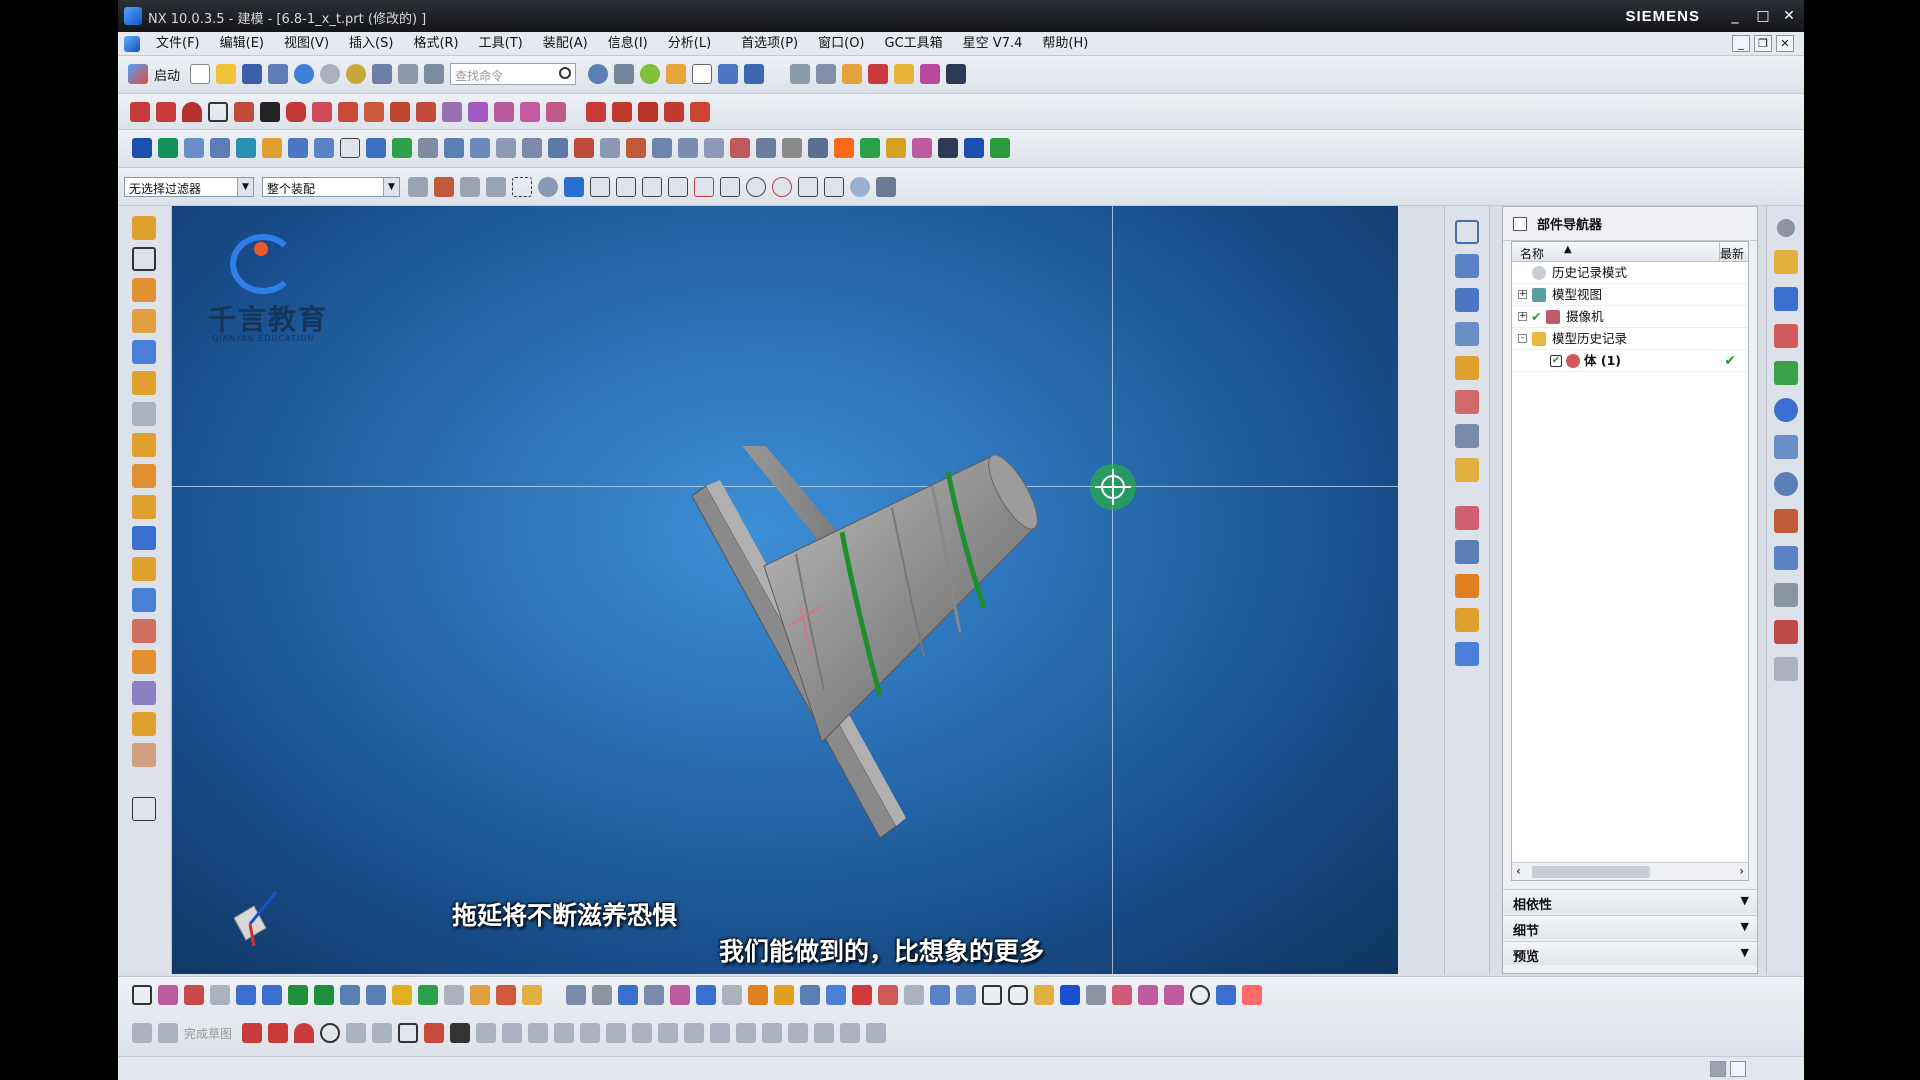  What do you see at coordinates (1786, 447) in the screenshot?
I see `palette-icon` at bounding box center [1786, 447].